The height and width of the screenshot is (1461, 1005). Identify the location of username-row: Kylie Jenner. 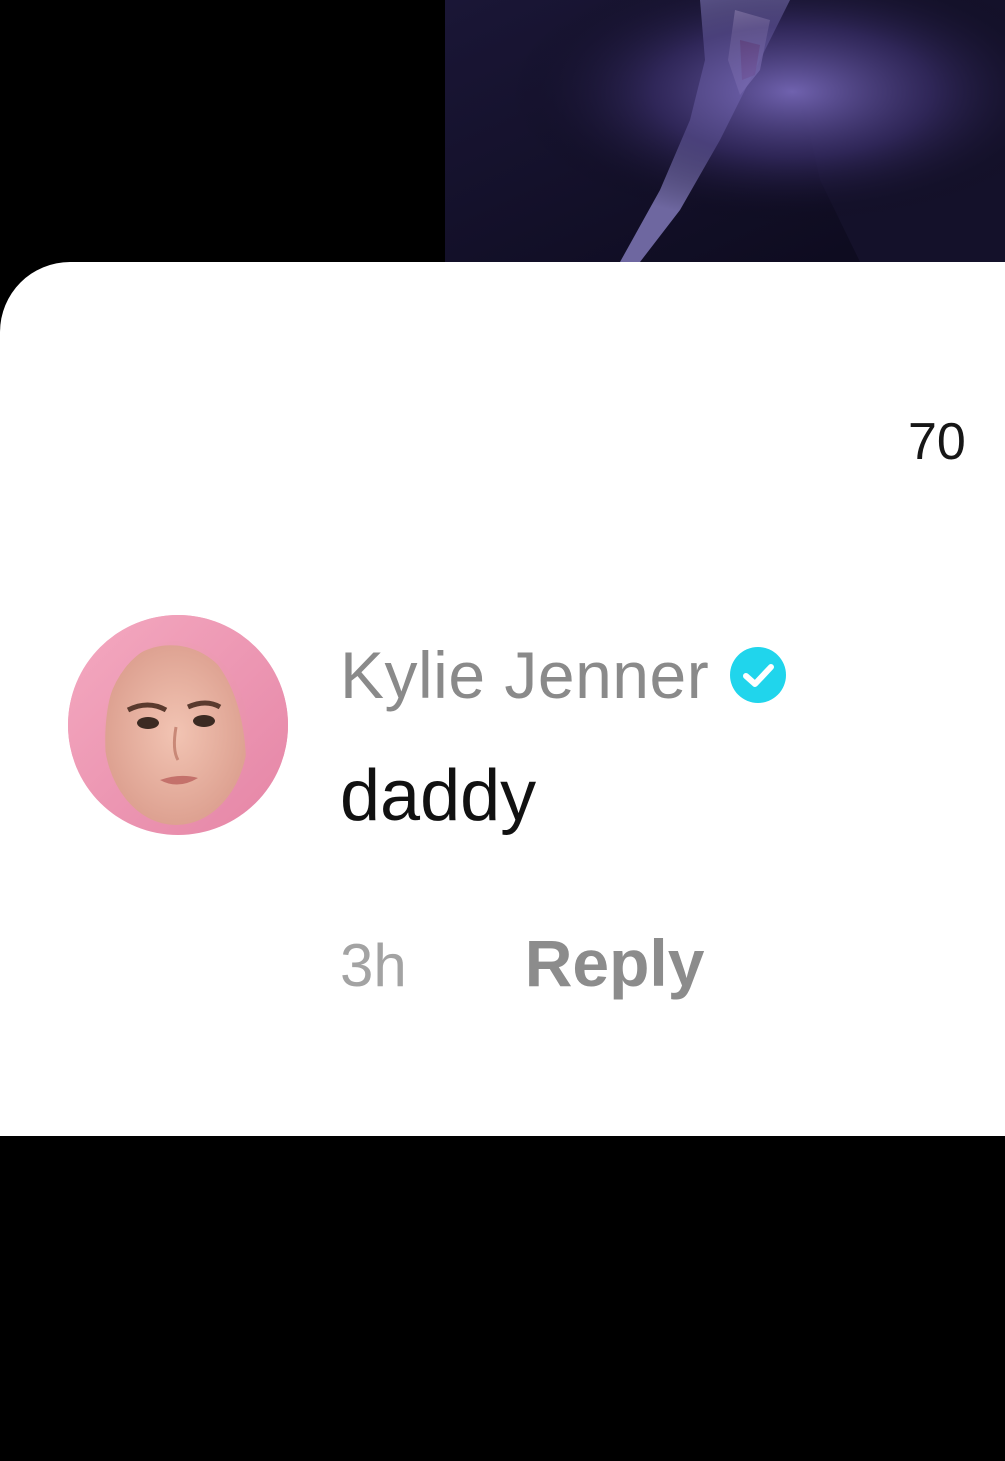
(563, 675).